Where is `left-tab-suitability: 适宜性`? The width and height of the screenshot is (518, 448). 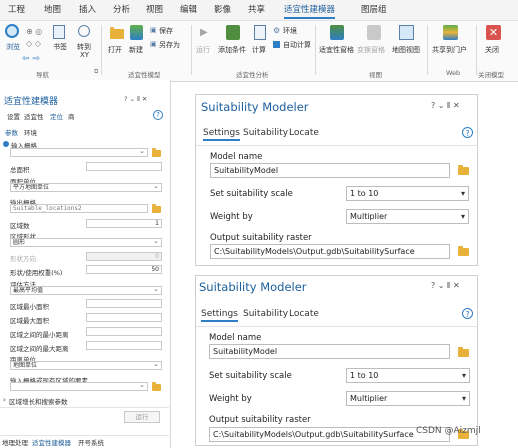
left-tab-suitability: 适宜性 is located at coordinates (34, 116).